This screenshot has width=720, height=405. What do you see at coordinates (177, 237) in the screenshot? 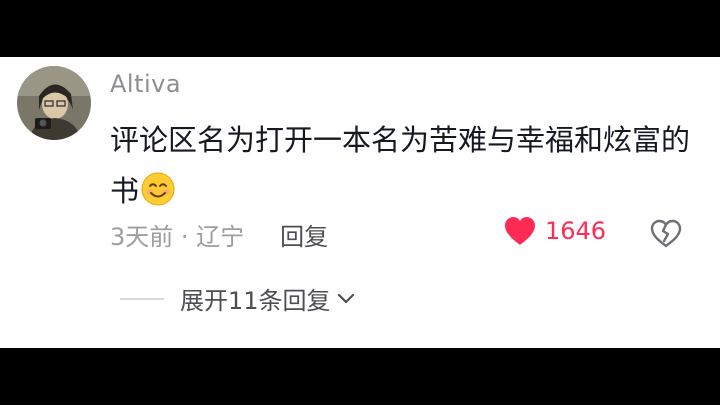
I see `timestamp-location: 3天前 · 辽宁` at bounding box center [177, 237].